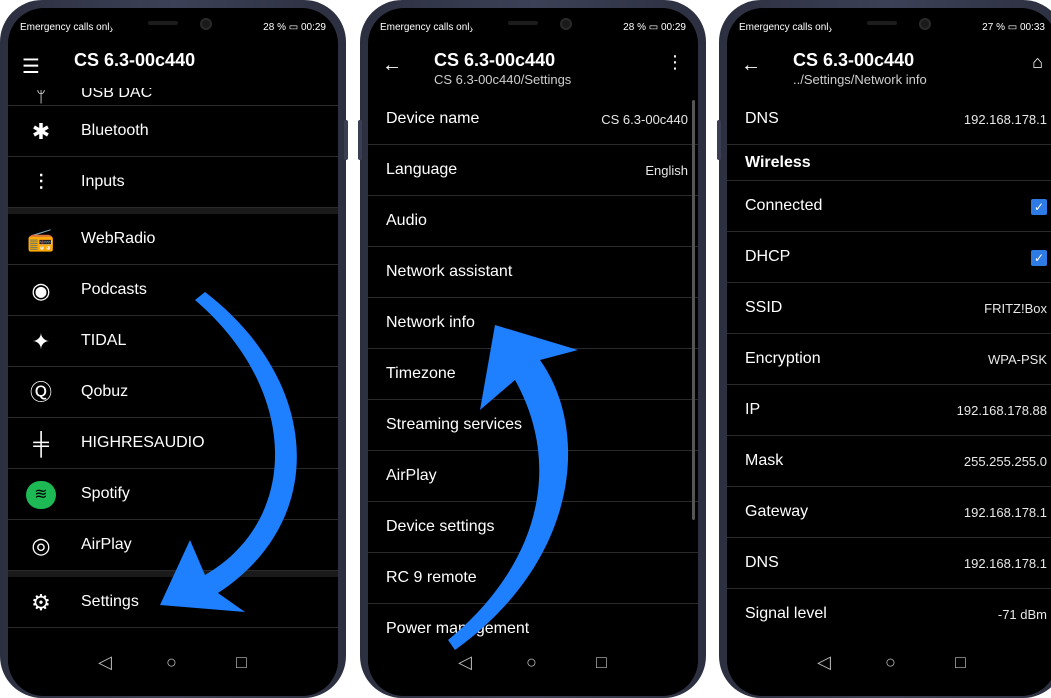 This screenshot has width=1051, height=698. Describe the element at coordinates (533, 65) in the screenshot. I see `app-bar: ← CS 6.3-00c440 CS 6.3-00c440/Settings ⋮` at that location.